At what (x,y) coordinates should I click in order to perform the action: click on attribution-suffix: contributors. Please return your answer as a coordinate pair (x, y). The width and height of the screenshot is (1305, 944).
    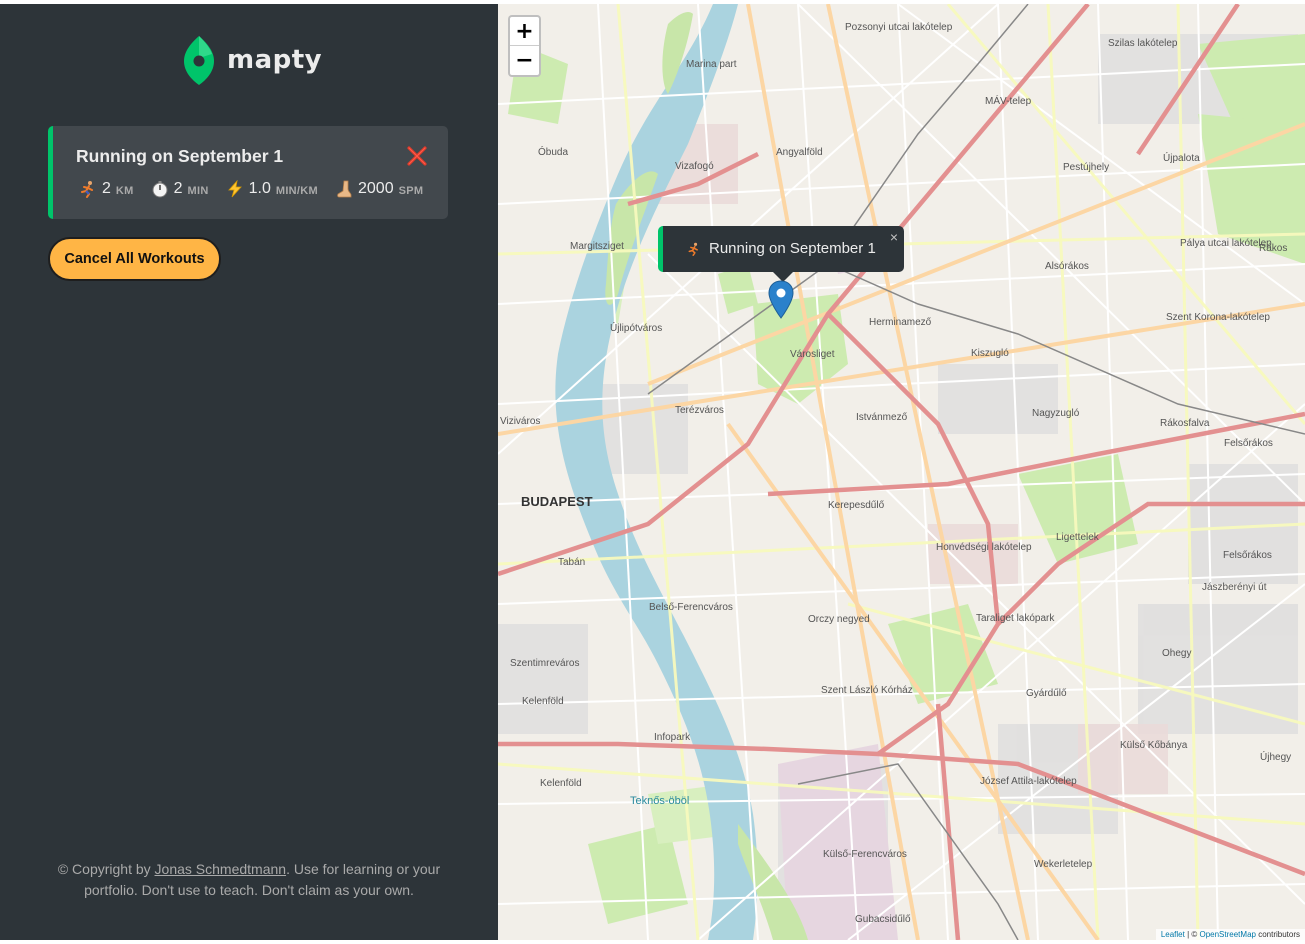
    Looking at the image, I should click on (1277, 934).